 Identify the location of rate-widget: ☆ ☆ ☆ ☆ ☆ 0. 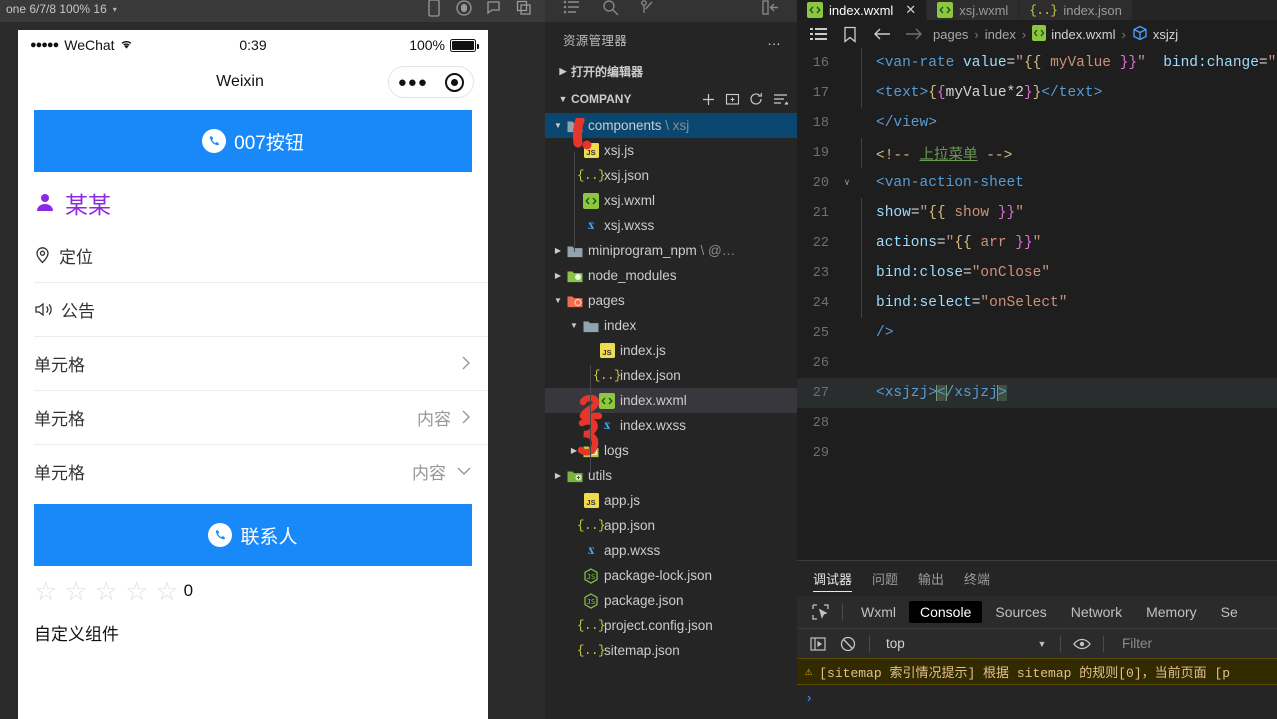
(253, 590).